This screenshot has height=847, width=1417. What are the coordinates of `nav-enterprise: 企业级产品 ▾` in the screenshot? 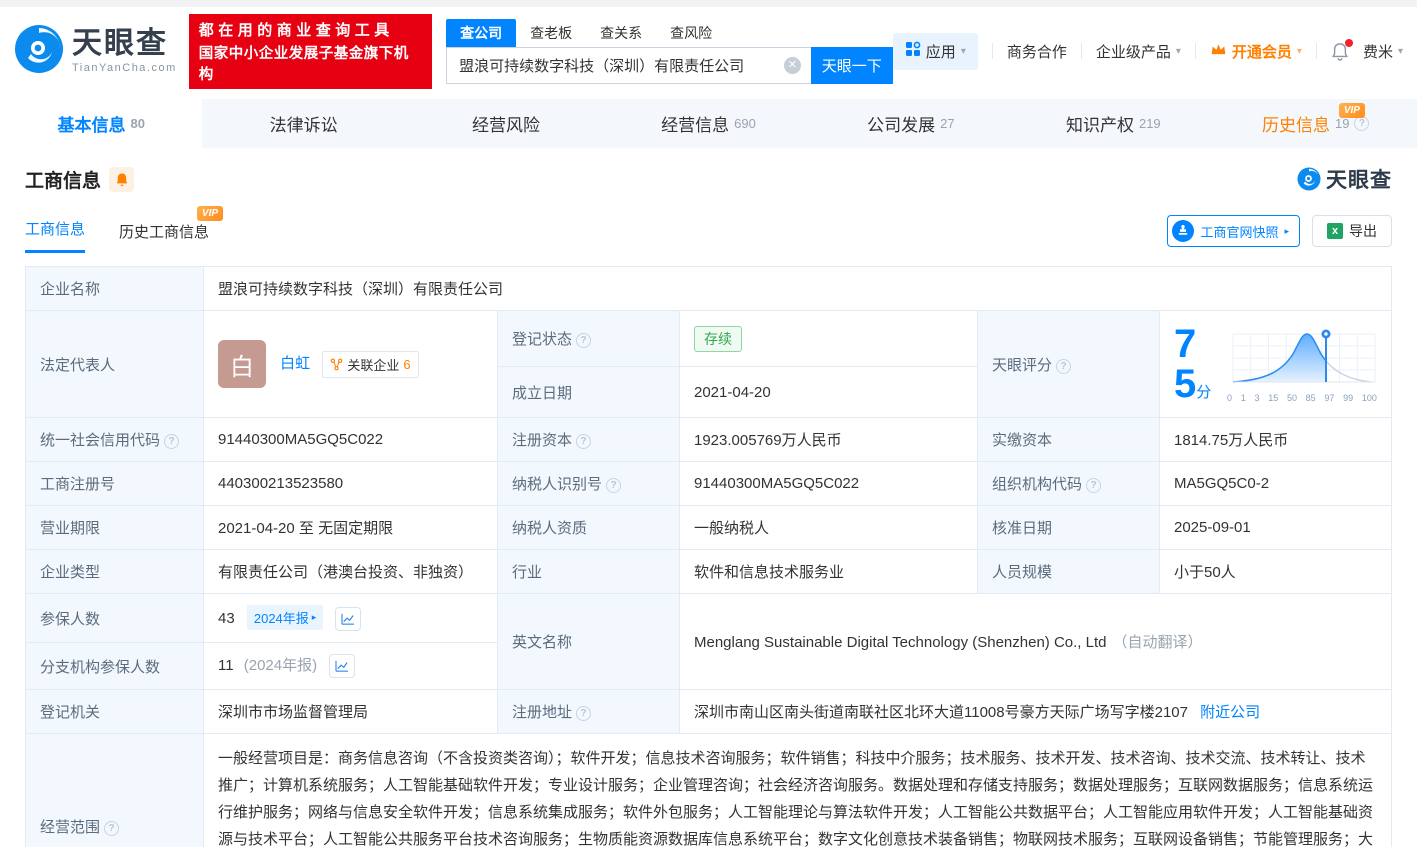 It's located at (1138, 51).